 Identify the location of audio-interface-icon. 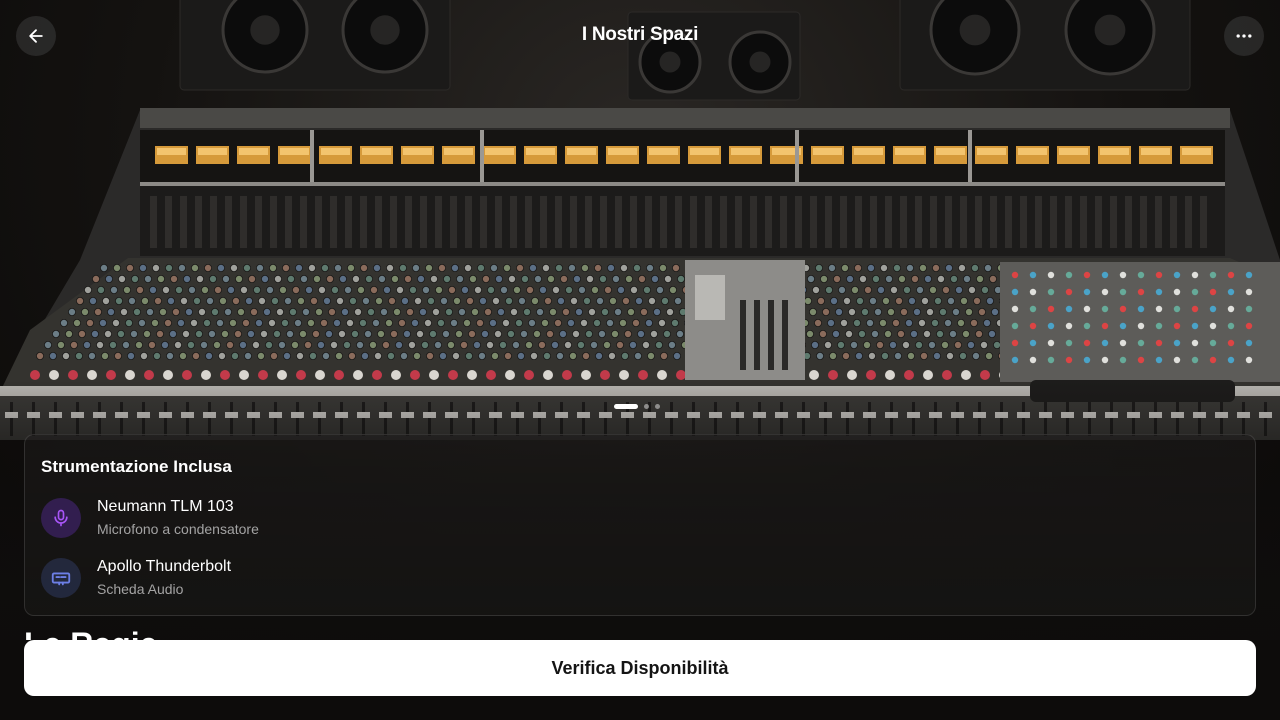
(61, 578).